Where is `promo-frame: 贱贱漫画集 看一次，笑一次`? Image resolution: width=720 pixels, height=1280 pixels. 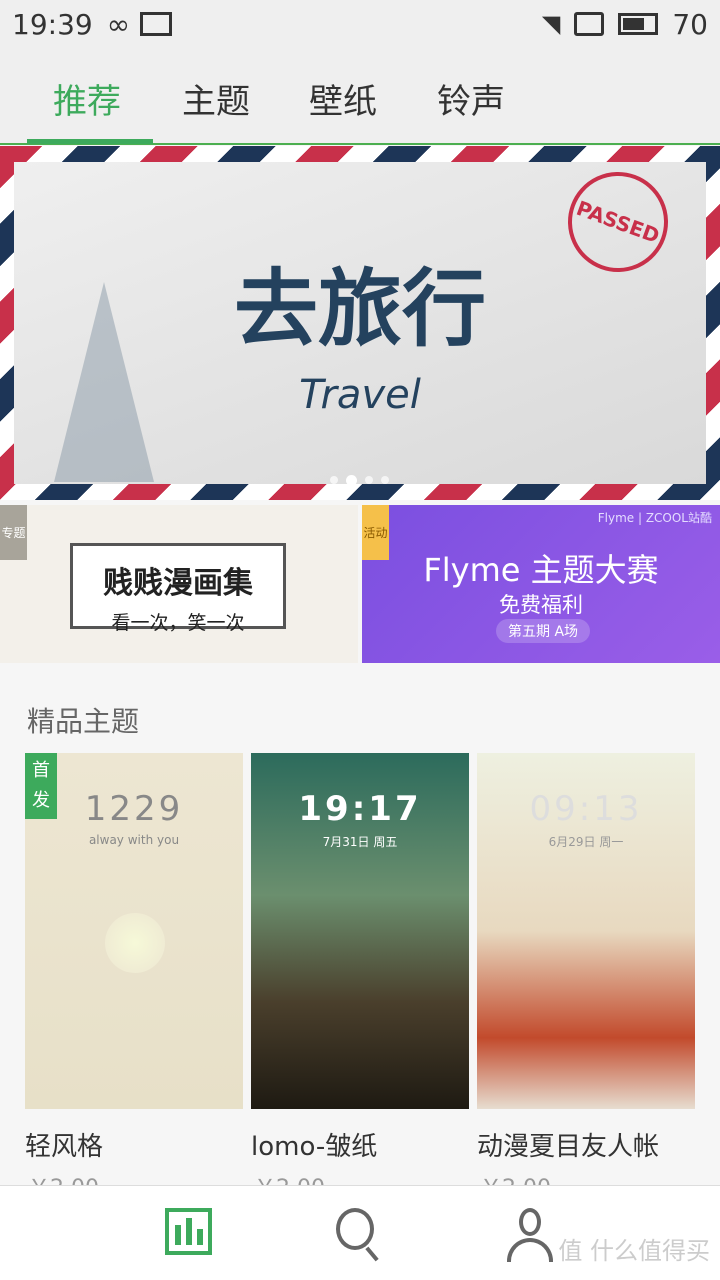 promo-frame: 贱贱漫画集 看一次，笑一次 is located at coordinates (178, 588).